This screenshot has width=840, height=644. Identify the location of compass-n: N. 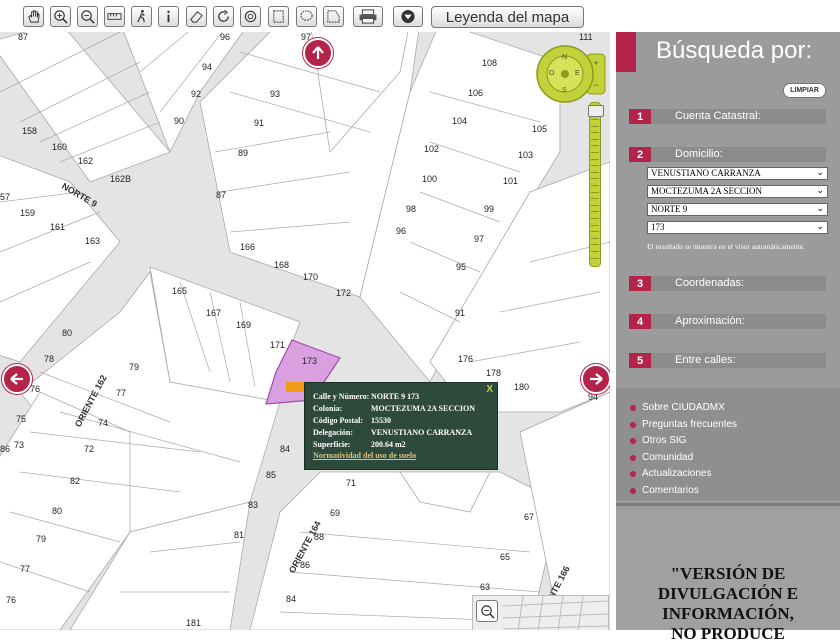
(564, 57).